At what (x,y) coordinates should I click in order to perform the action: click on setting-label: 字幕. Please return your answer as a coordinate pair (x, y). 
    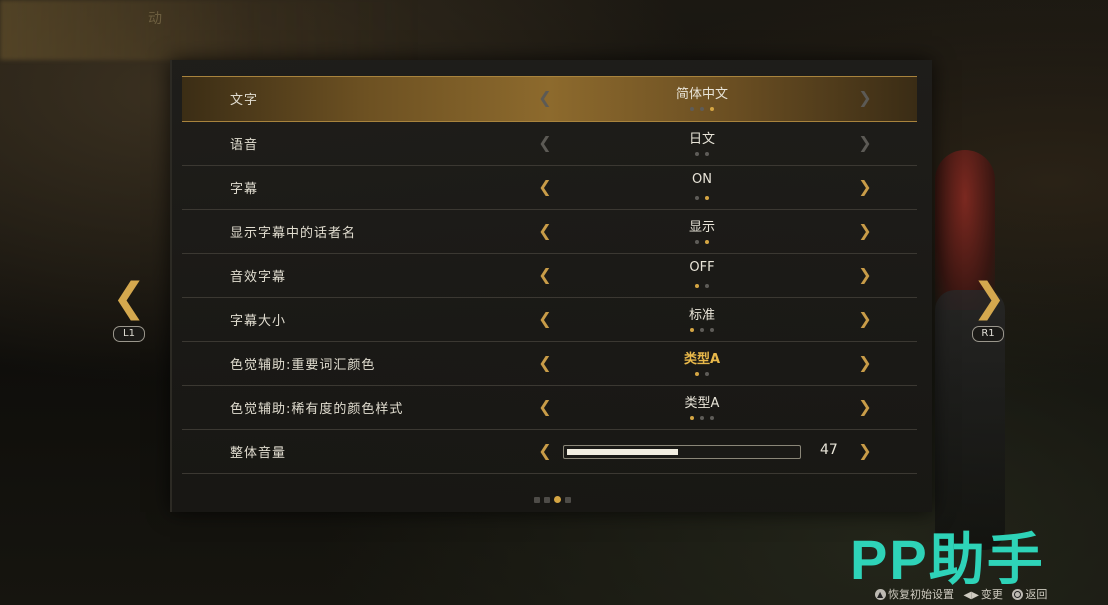
    Looking at the image, I should click on (244, 189).